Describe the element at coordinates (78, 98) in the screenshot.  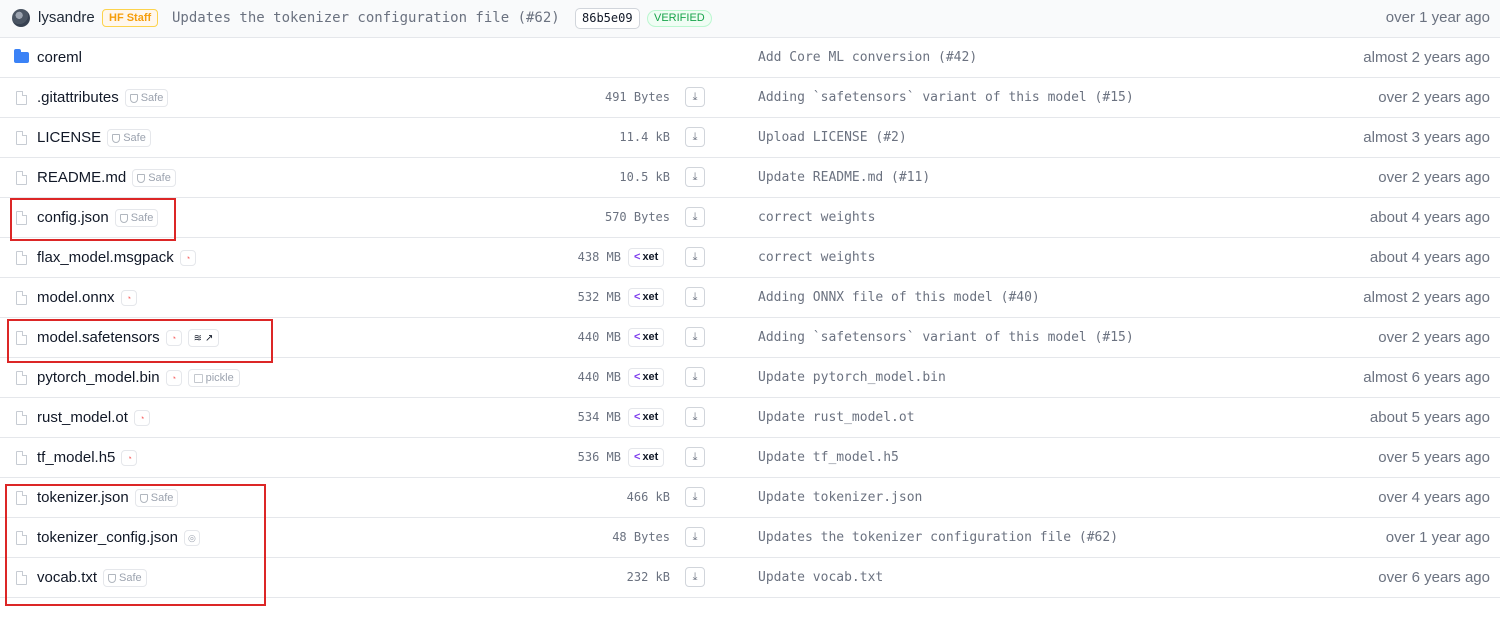
I see `file-name: .gitattributes` at that location.